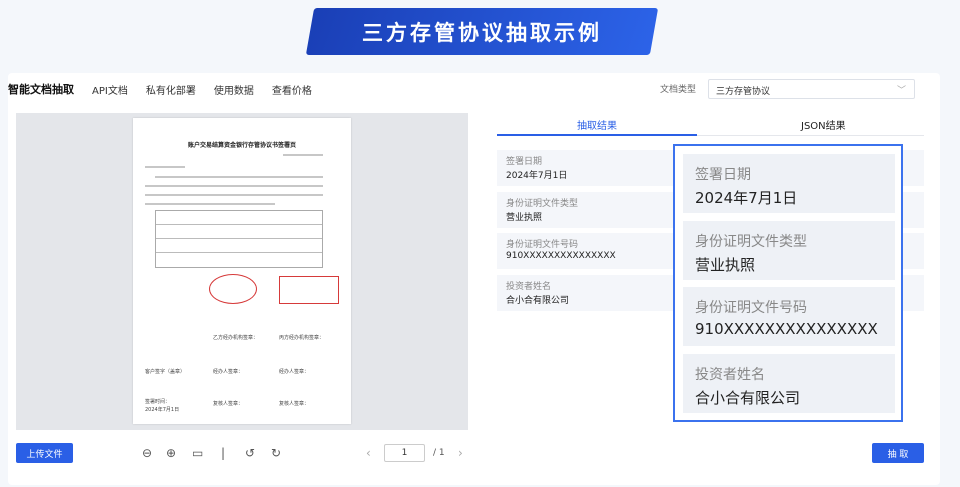 The width and height of the screenshot is (960, 487). I want to click on sign-date-label: 签署时间：, so click(158, 402).